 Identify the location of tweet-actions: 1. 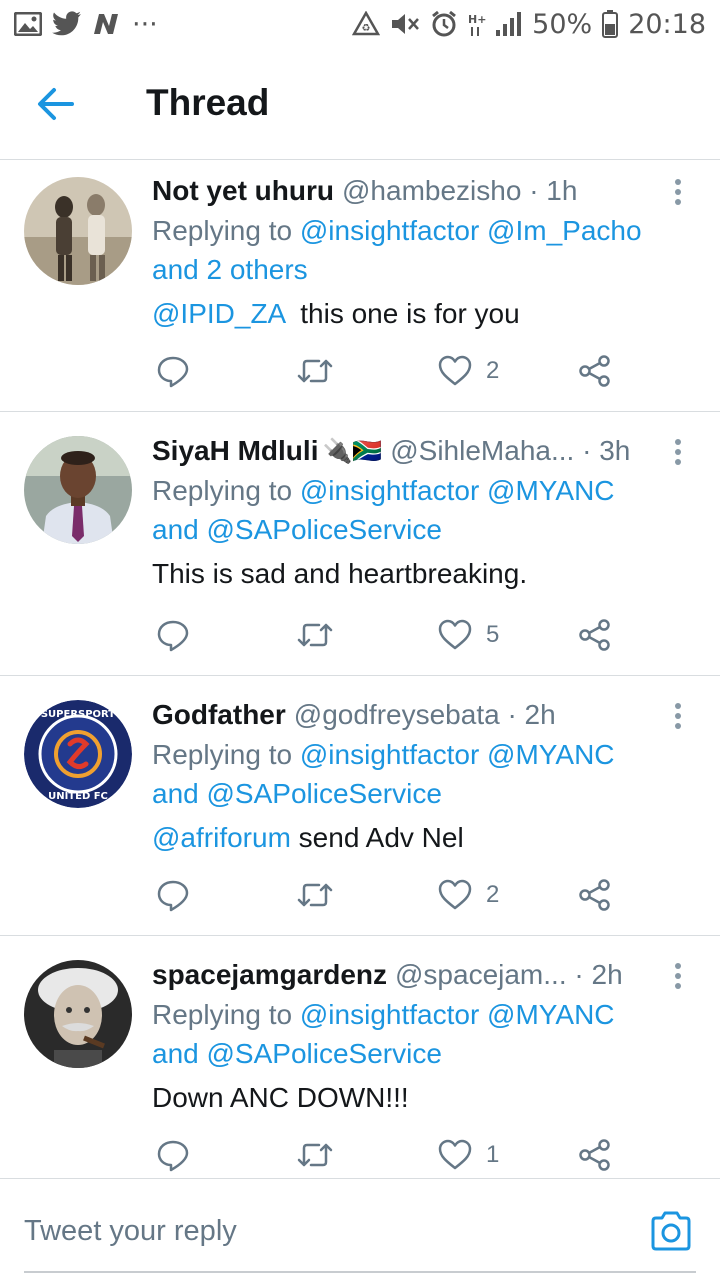
(387, 1157).